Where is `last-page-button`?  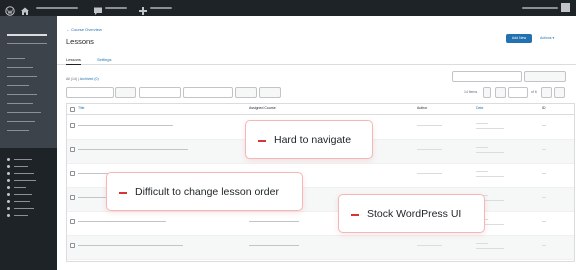
last-page-button is located at coordinates (559, 92).